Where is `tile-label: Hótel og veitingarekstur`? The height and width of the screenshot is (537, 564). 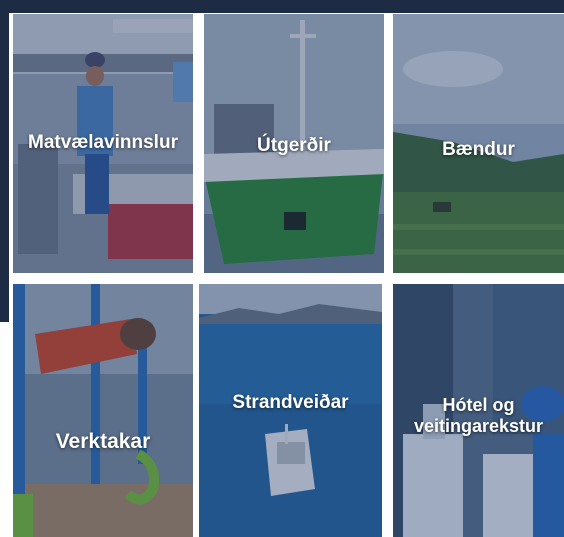 tile-label: Hótel og veitingarekstur is located at coordinates (478, 415).